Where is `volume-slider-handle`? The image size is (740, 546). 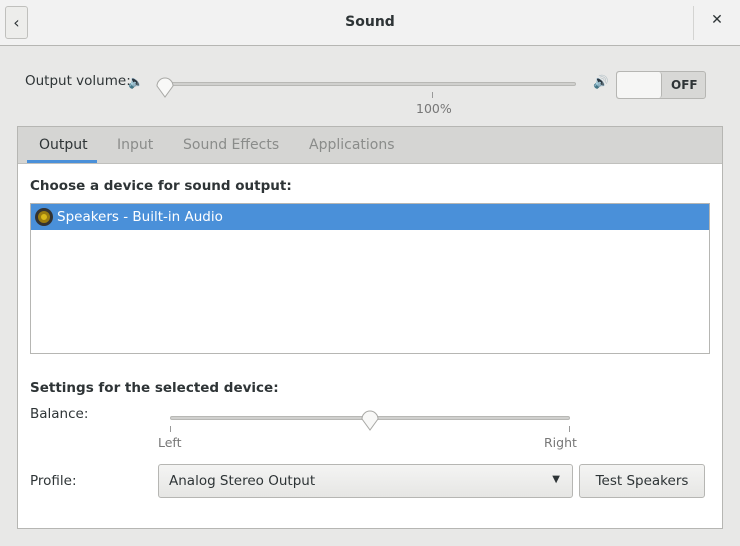
volume-slider-handle is located at coordinates (165, 87).